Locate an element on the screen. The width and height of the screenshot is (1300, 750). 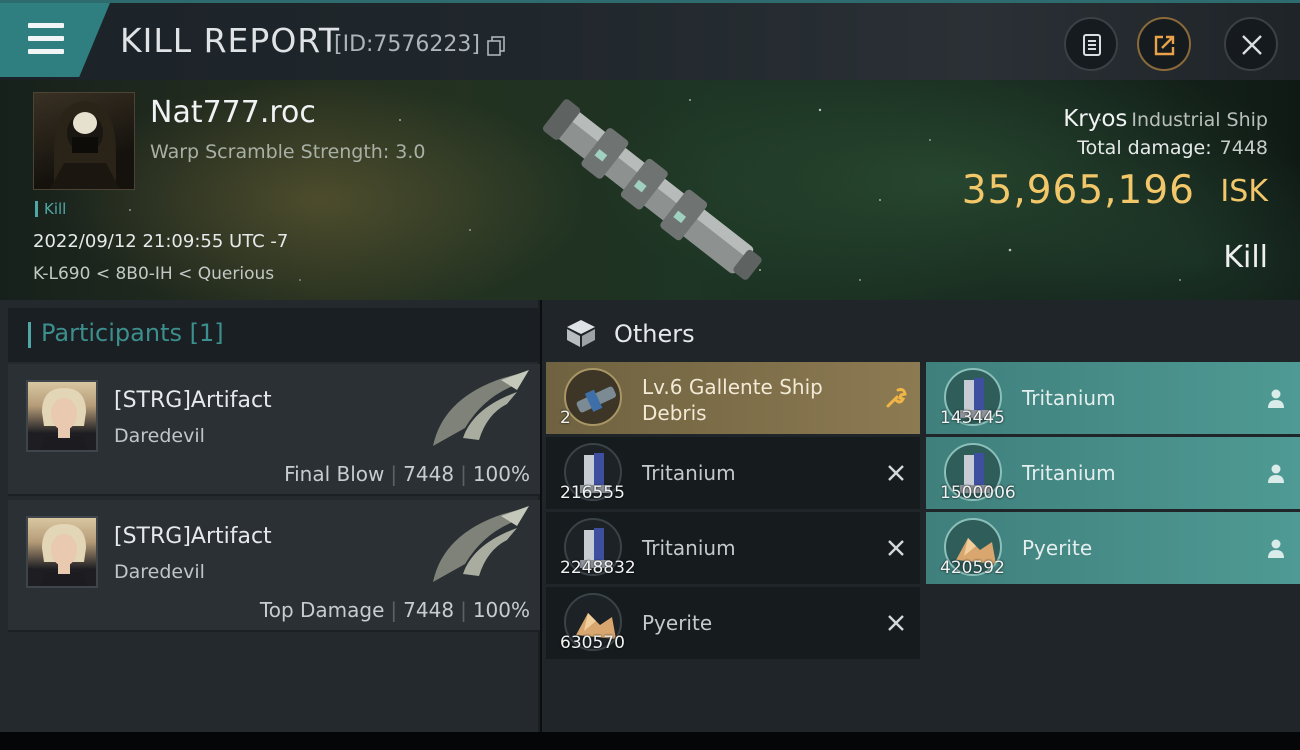
victim-portrait is located at coordinates (84, 141).